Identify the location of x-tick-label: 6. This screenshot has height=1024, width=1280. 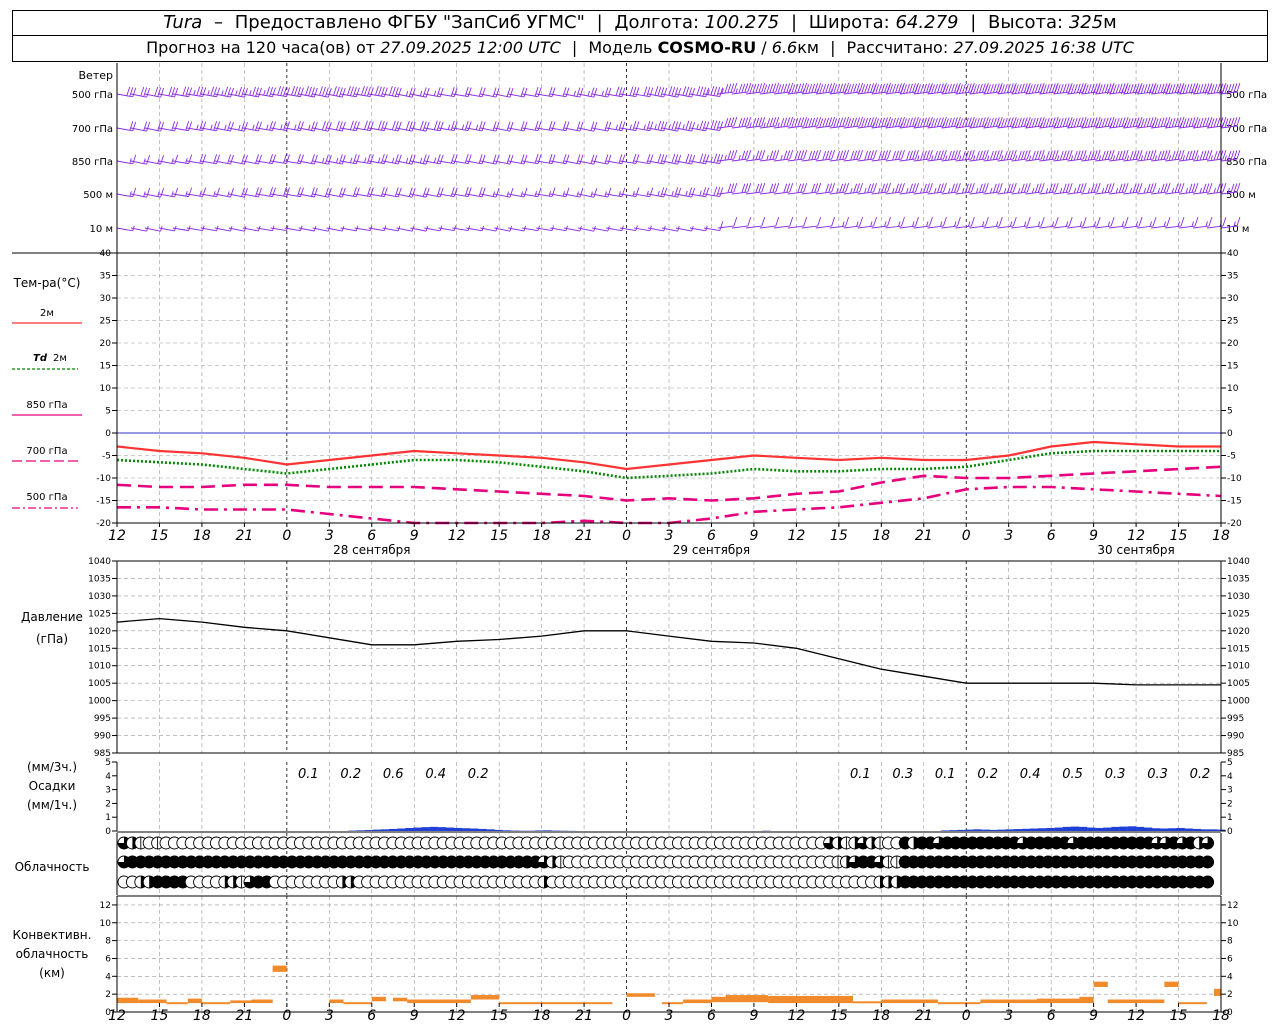
(1051, 536).